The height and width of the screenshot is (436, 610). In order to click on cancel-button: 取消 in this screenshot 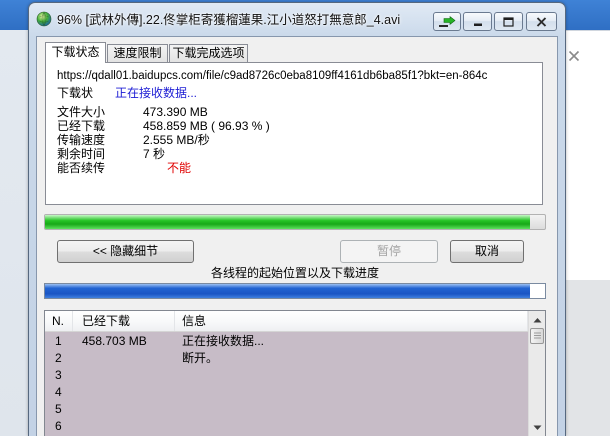, I will do `click(487, 251)`.